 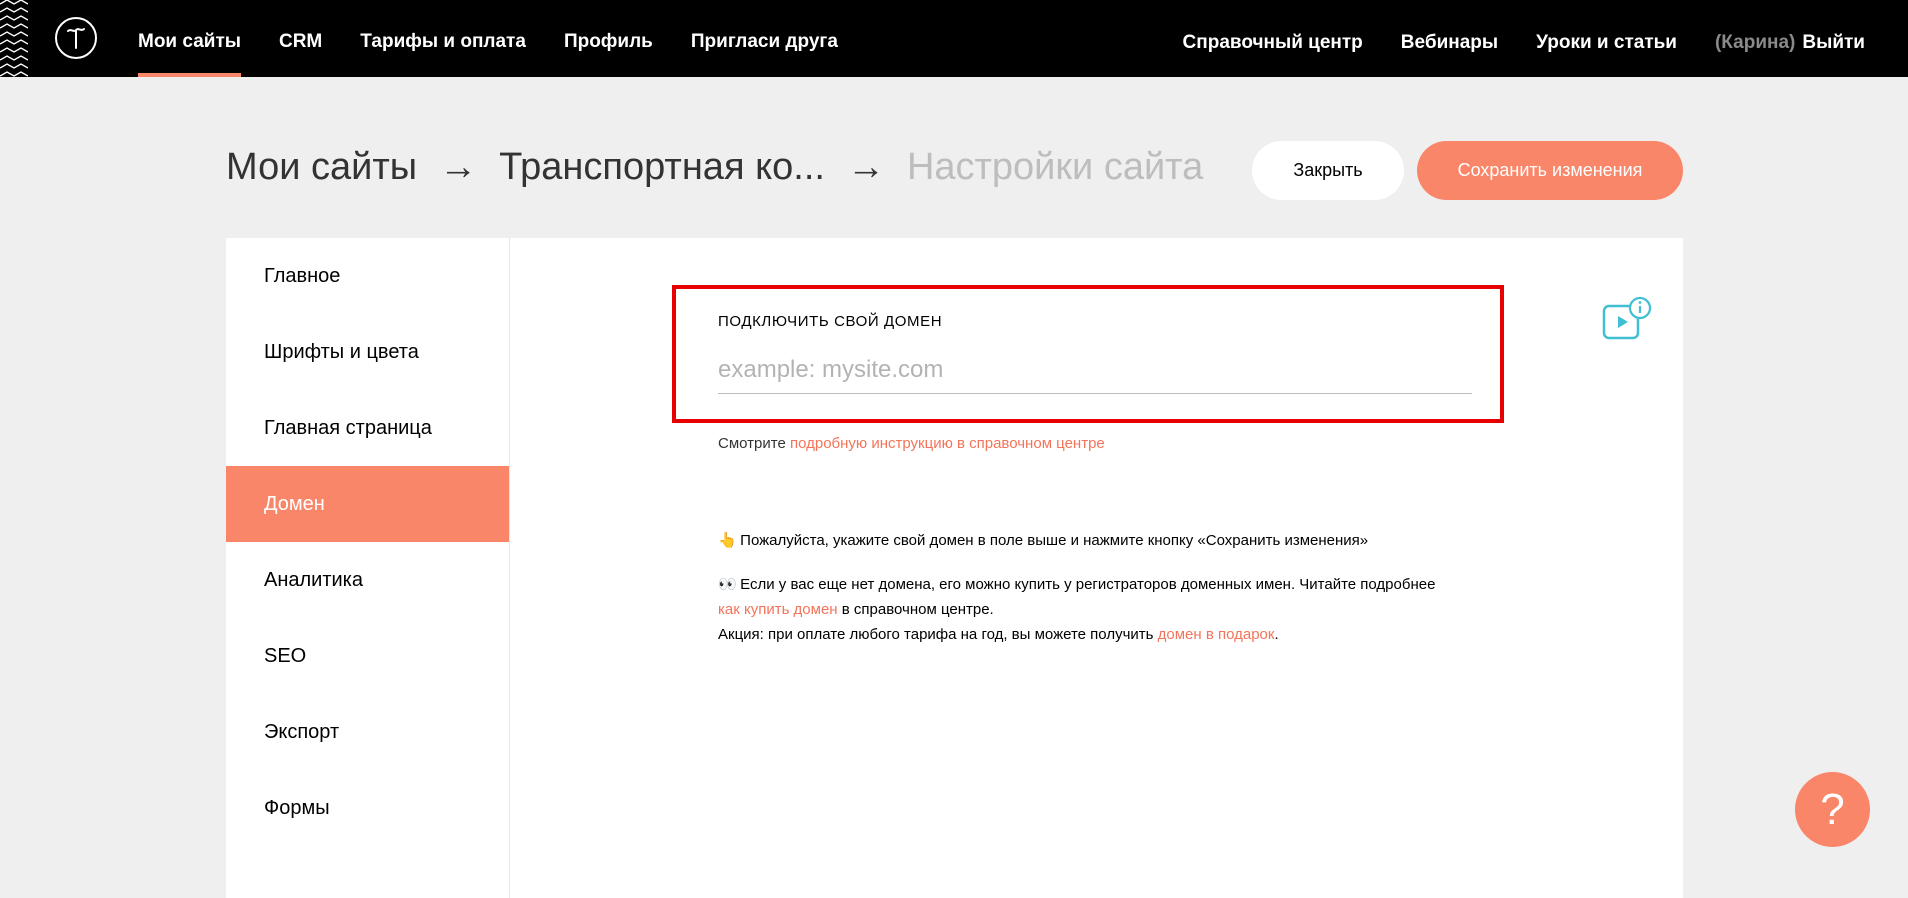 What do you see at coordinates (1216, 634) in the screenshot?
I see `free-domain-link: домен в подарок` at bounding box center [1216, 634].